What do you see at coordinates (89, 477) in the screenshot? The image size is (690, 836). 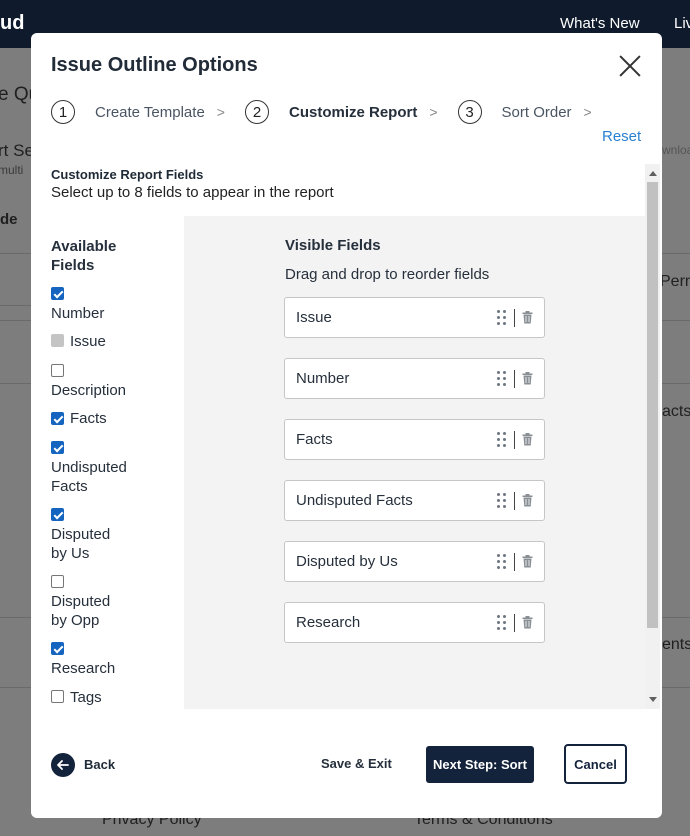 I see `option-label: Undisputed Facts` at bounding box center [89, 477].